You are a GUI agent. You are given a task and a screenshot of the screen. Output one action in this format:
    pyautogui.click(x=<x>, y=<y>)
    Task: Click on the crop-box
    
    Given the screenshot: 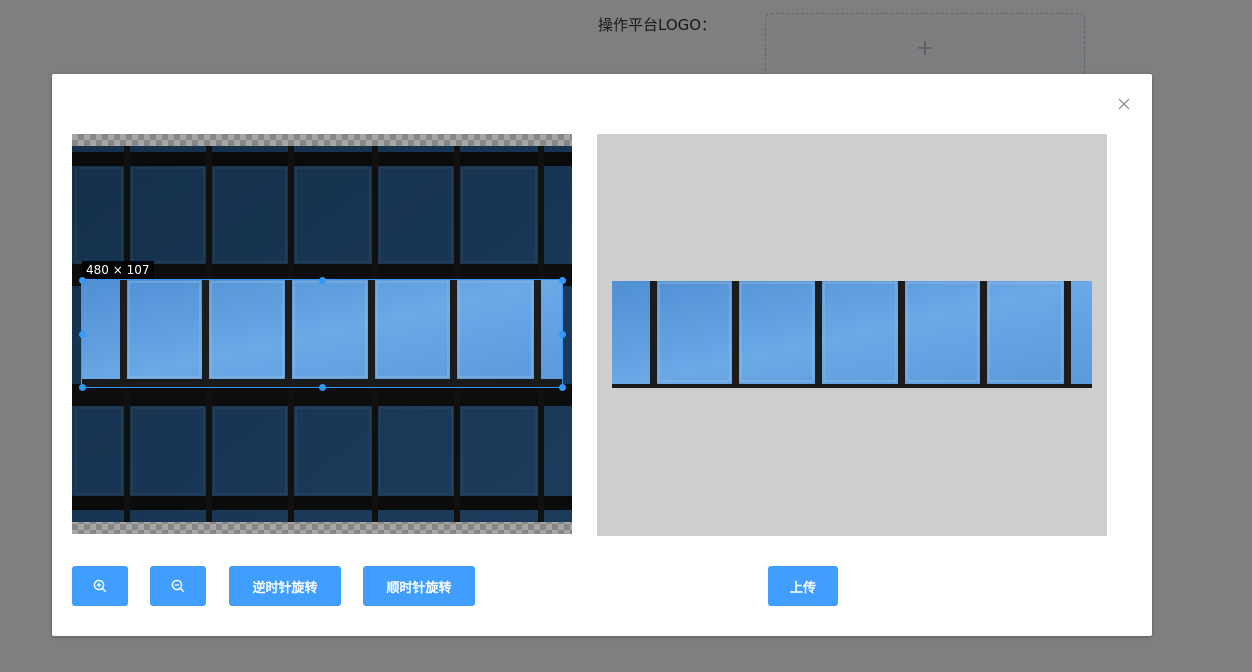 What is the action you would take?
    pyautogui.click(x=322, y=333)
    